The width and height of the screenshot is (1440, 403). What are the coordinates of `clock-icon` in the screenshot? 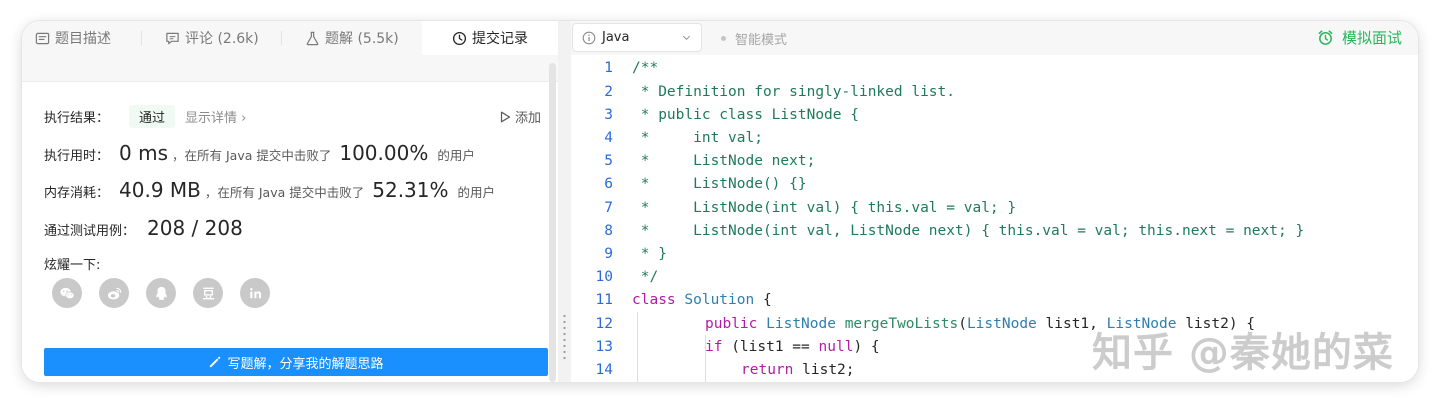 It's located at (459, 38).